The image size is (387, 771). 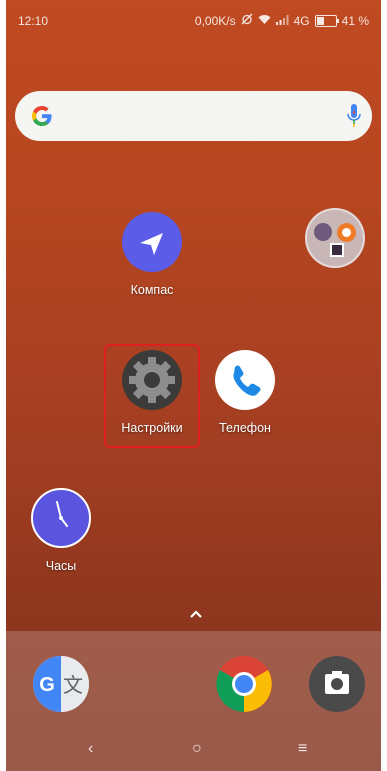 I want to click on palette-icon, so click(x=323, y=232).